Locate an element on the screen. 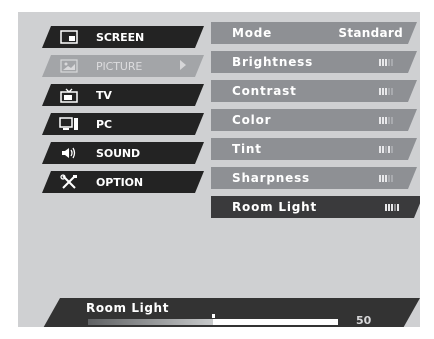  submenu-mode: Mode Standard is located at coordinates (314, 33).